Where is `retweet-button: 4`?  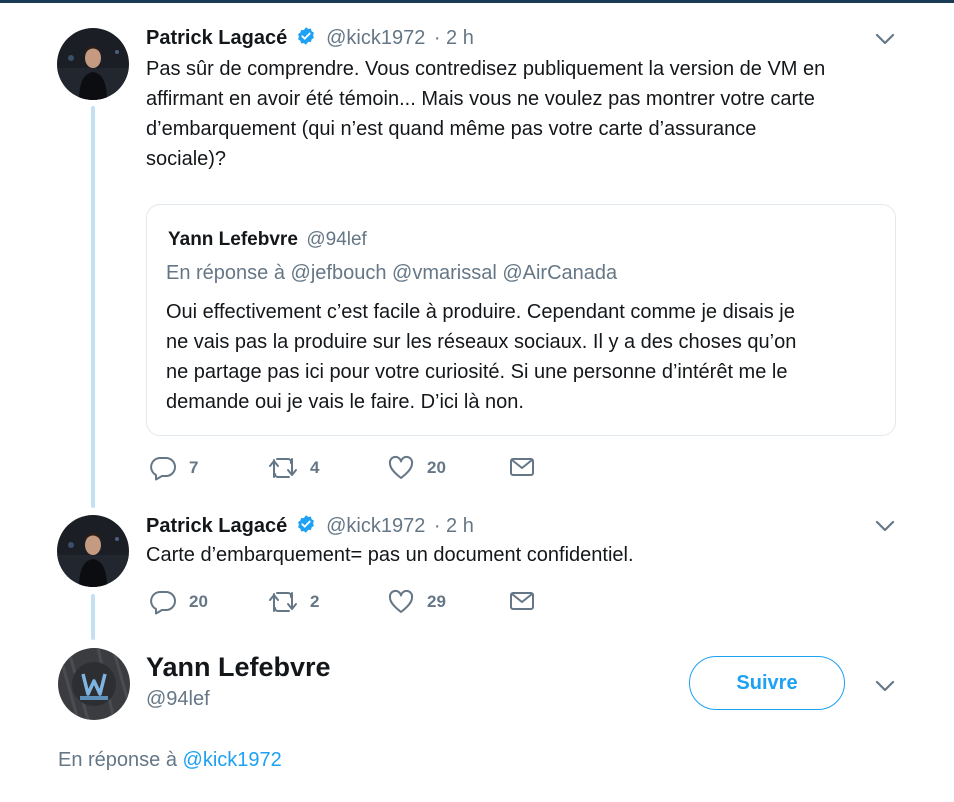
retweet-button: 4 is located at coordinates (293, 468).